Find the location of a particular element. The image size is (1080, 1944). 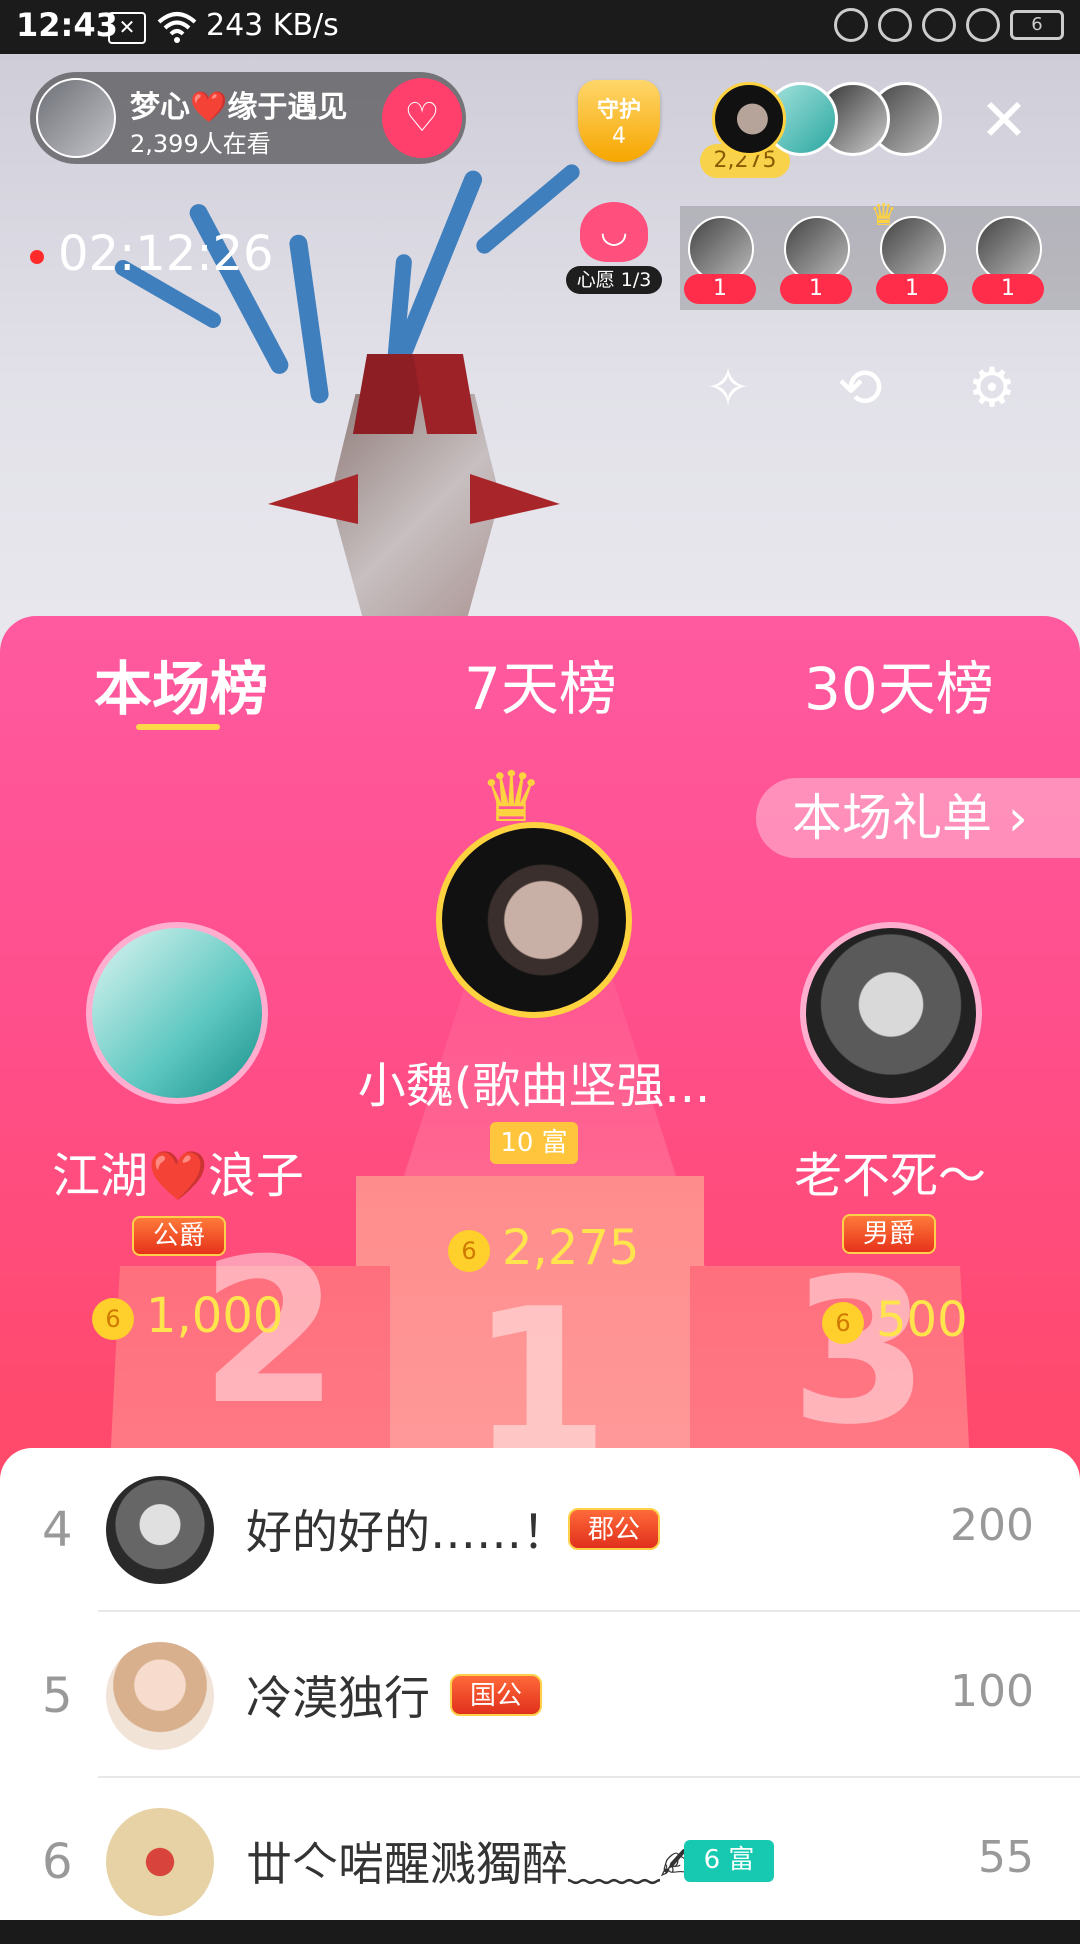

wifi-icon is located at coordinates (177, 27).